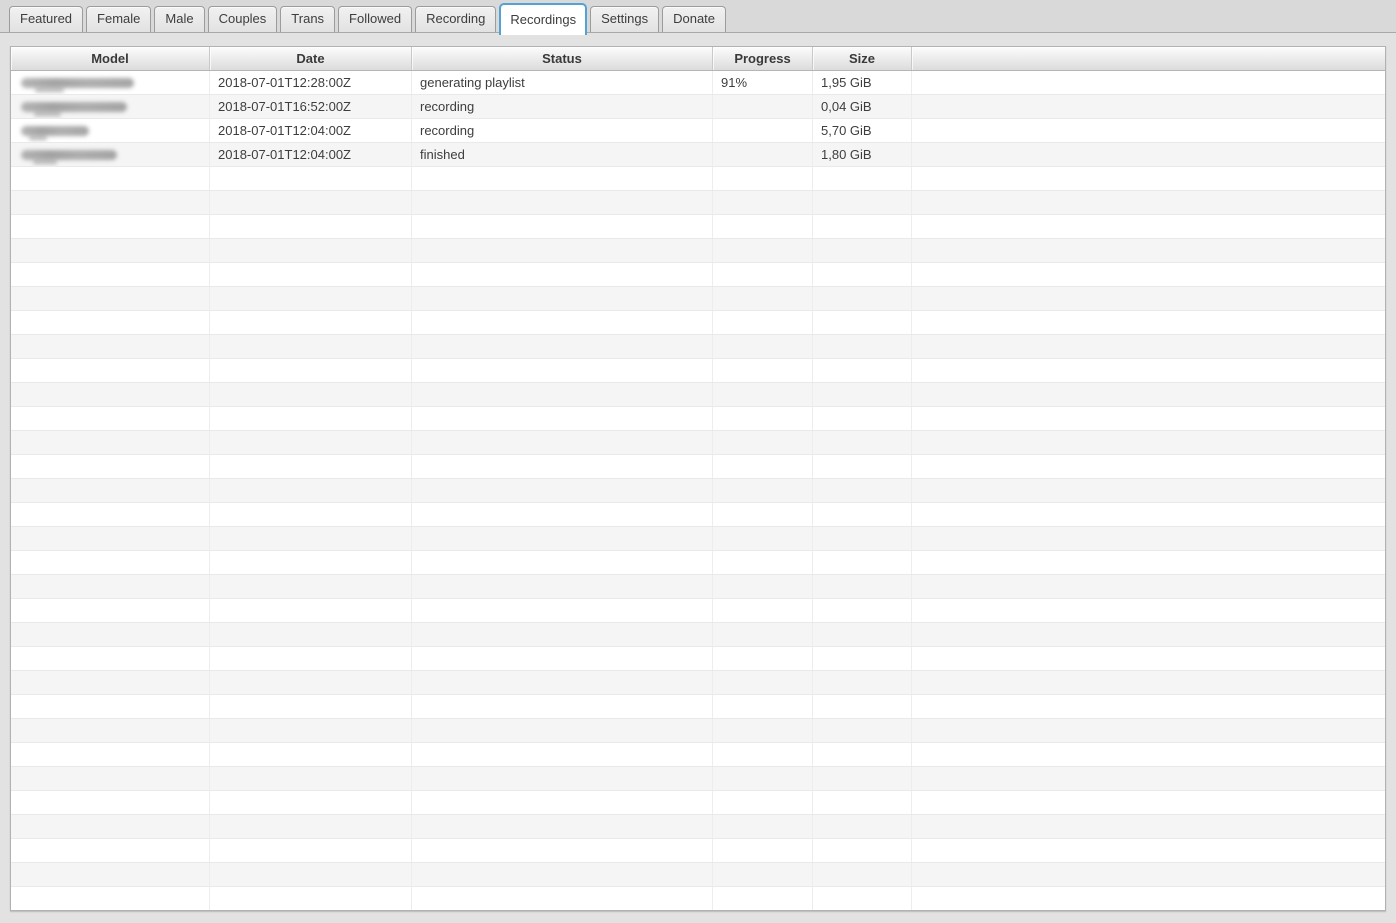  What do you see at coordinates (698, 107) in the screenshot?
I see `table-row: 2018-07-01T16:52:00Z recording 0,04 GiB` at bounding box center [698, 107].